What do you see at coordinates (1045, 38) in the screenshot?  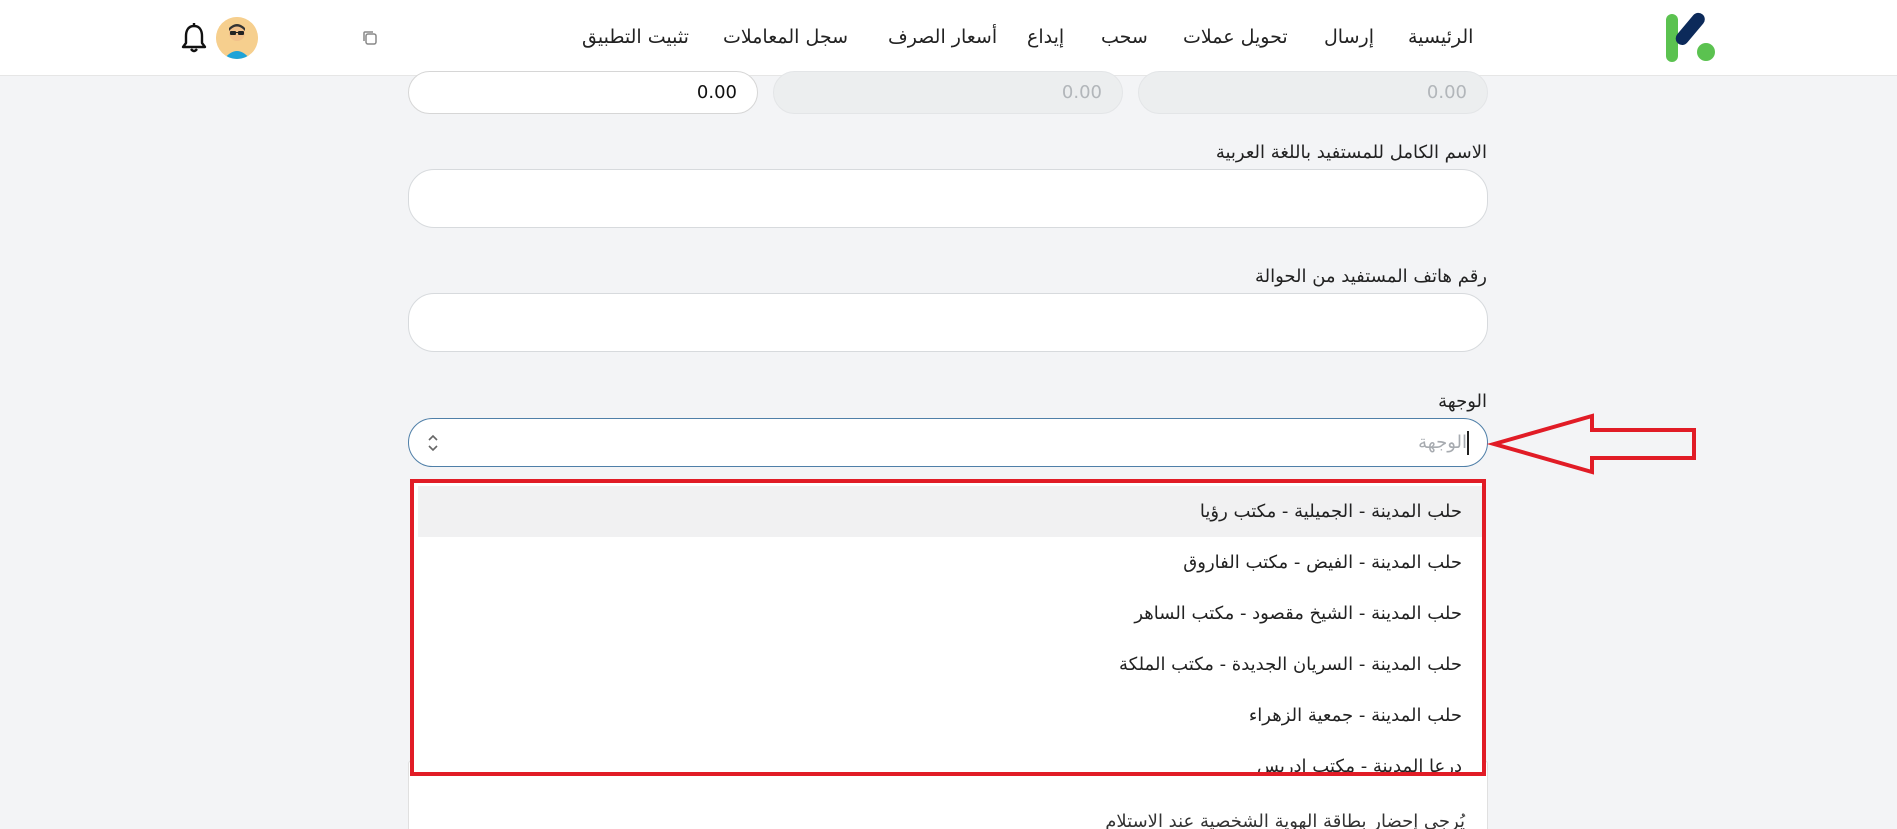 I see `nav-deposit: إيداع` at bounding box center [1045, 38].